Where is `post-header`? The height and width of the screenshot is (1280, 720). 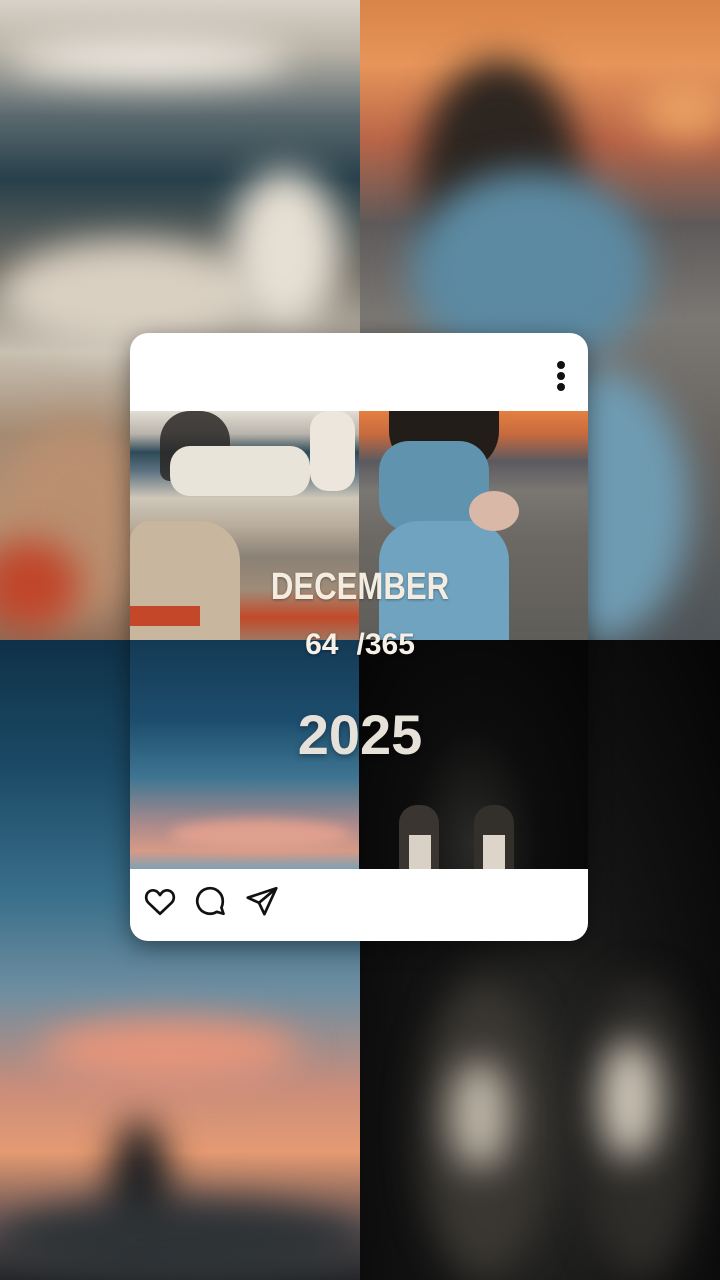
post-header is located at coordinates (359, 372).